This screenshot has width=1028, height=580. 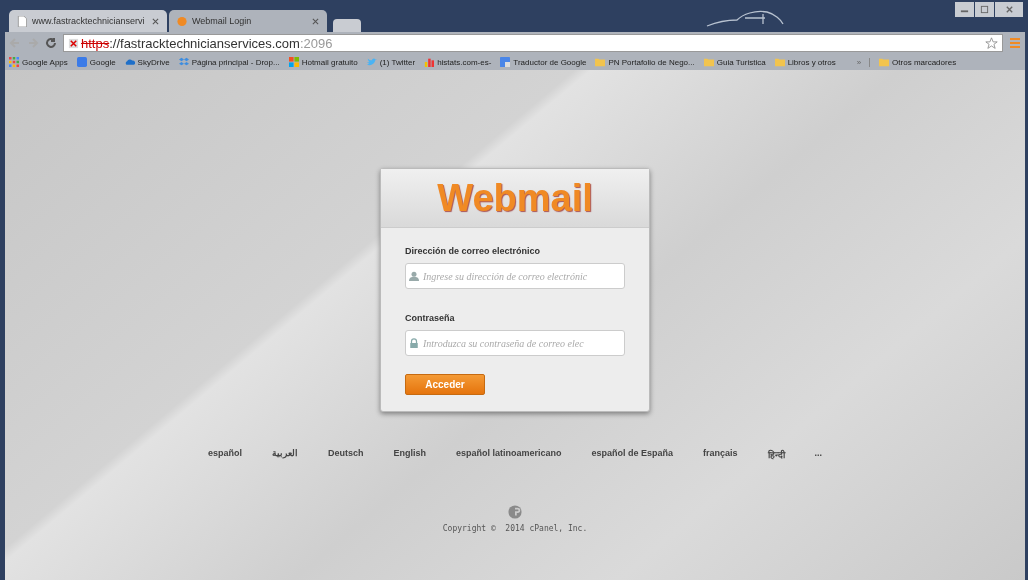 What do you see at coordinates (515, 512) in the screenshot?
I see `cpanel-logo-icon` at bounding box center [515, 512].